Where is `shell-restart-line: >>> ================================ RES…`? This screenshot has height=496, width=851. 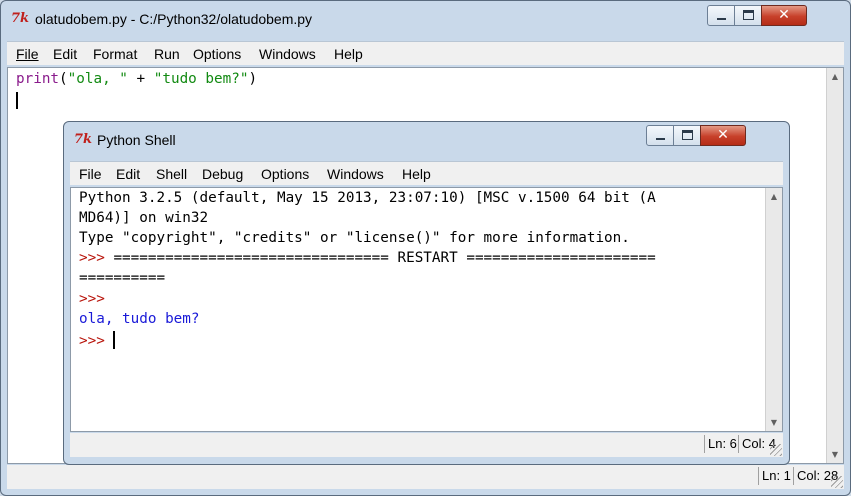
shell-restart-line: >>> ================================ RES… is located at coordinates (367, 258).